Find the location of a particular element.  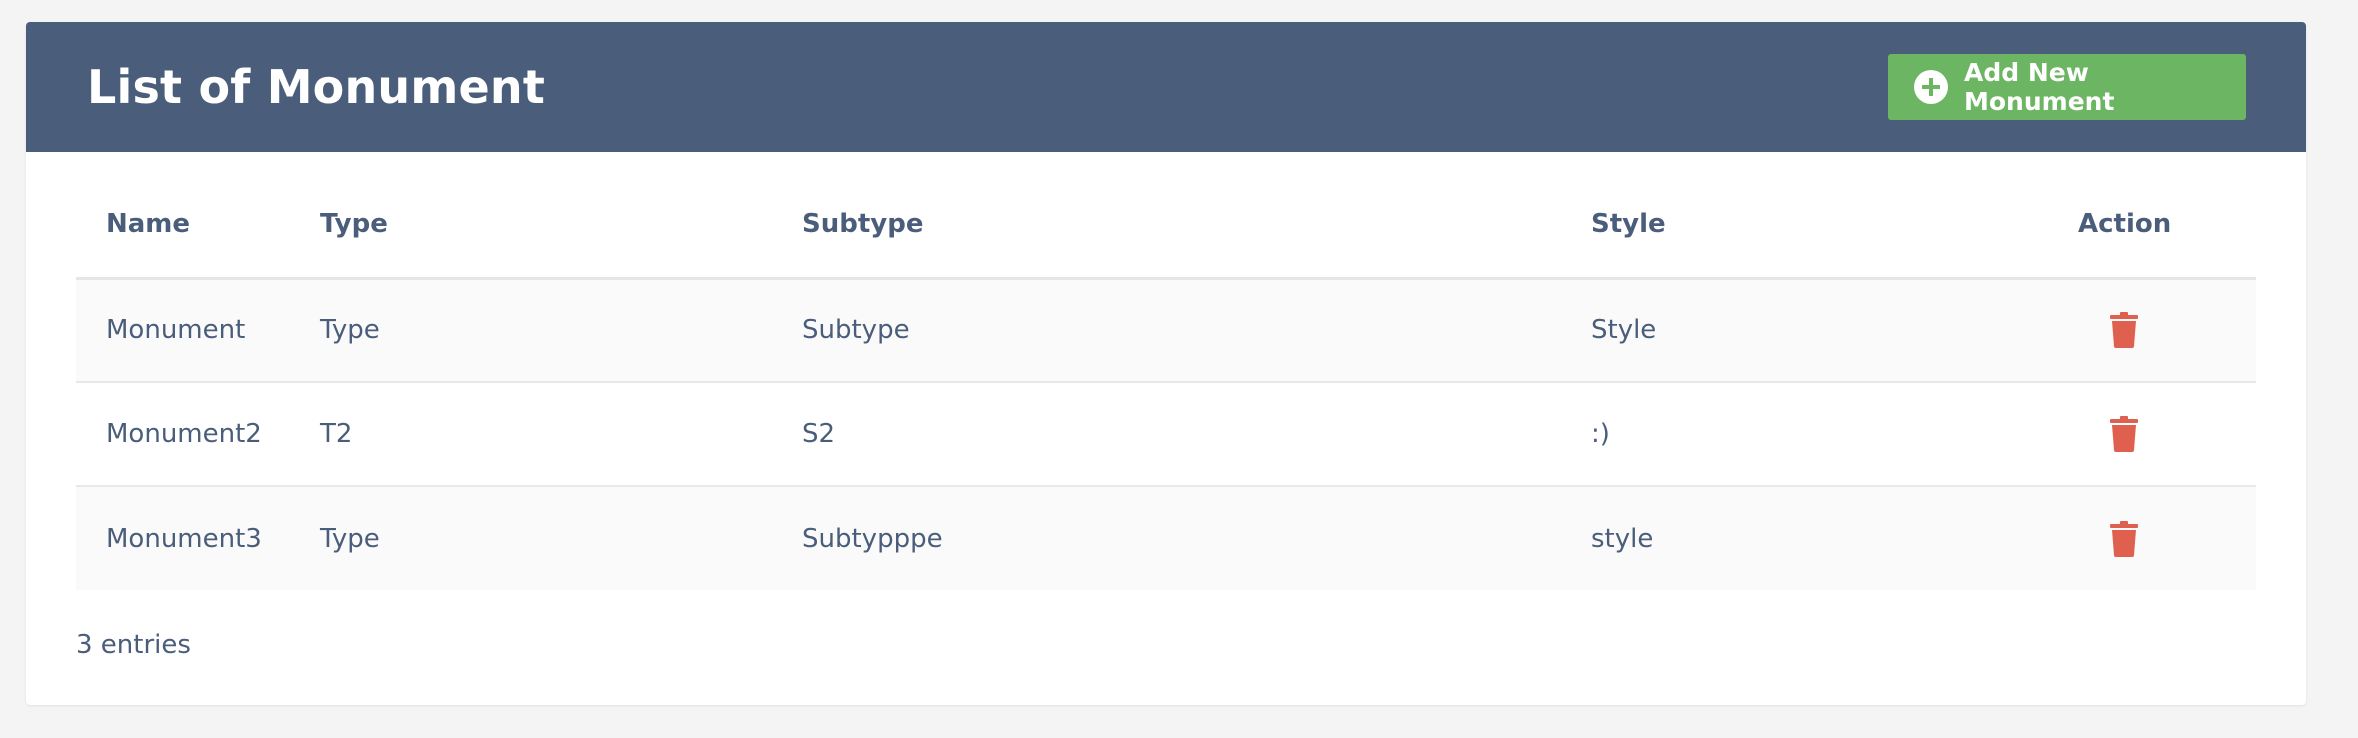

cell-style: :) is located at coordinates (1800, 434).